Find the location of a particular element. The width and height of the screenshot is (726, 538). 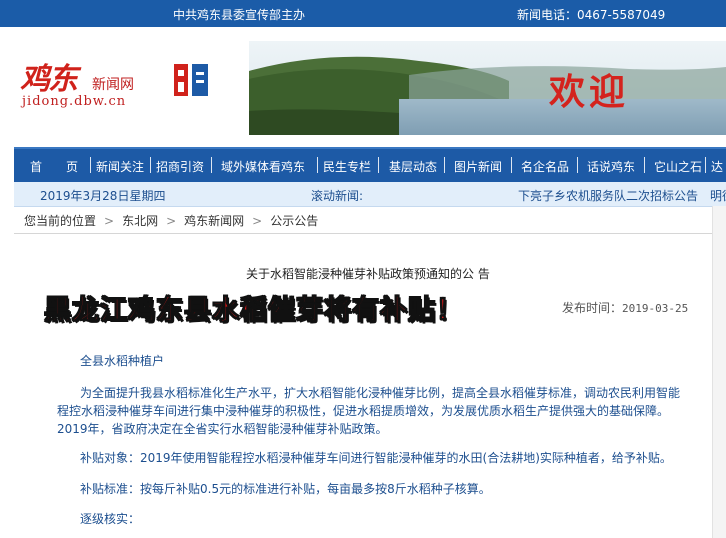

nav-grassroots: 基层动态 is located at coordinates (413, 166).